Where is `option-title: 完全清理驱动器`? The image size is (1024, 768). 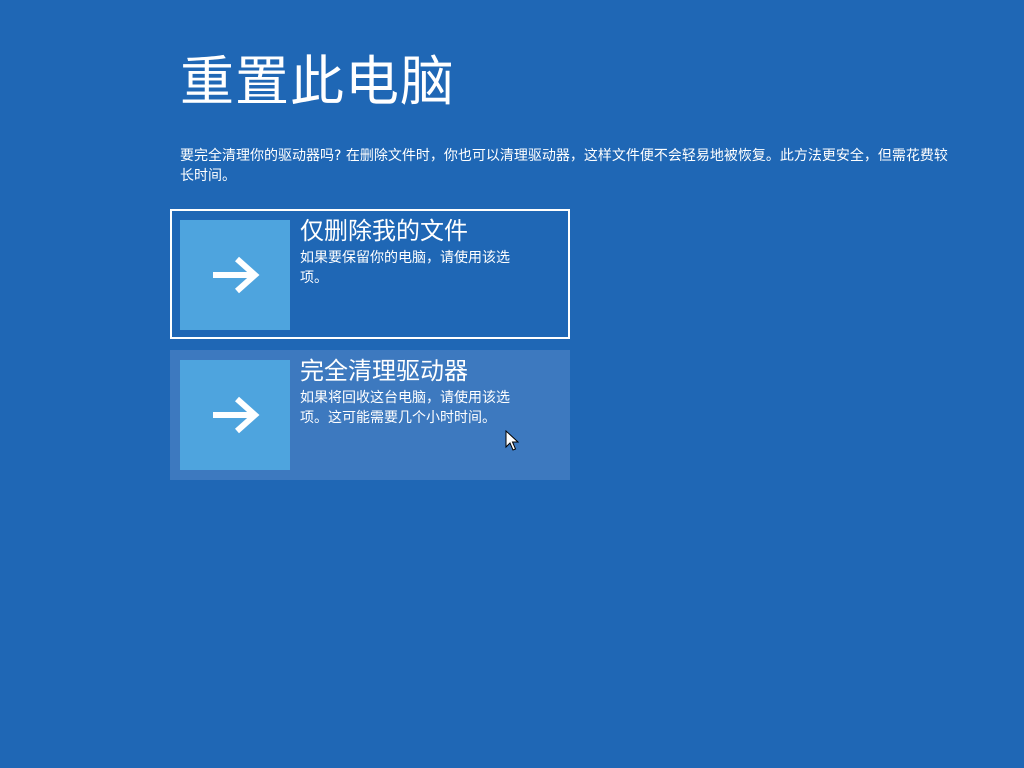 option-title: 完全清理驱动器 is located at coordinates (384, 371).